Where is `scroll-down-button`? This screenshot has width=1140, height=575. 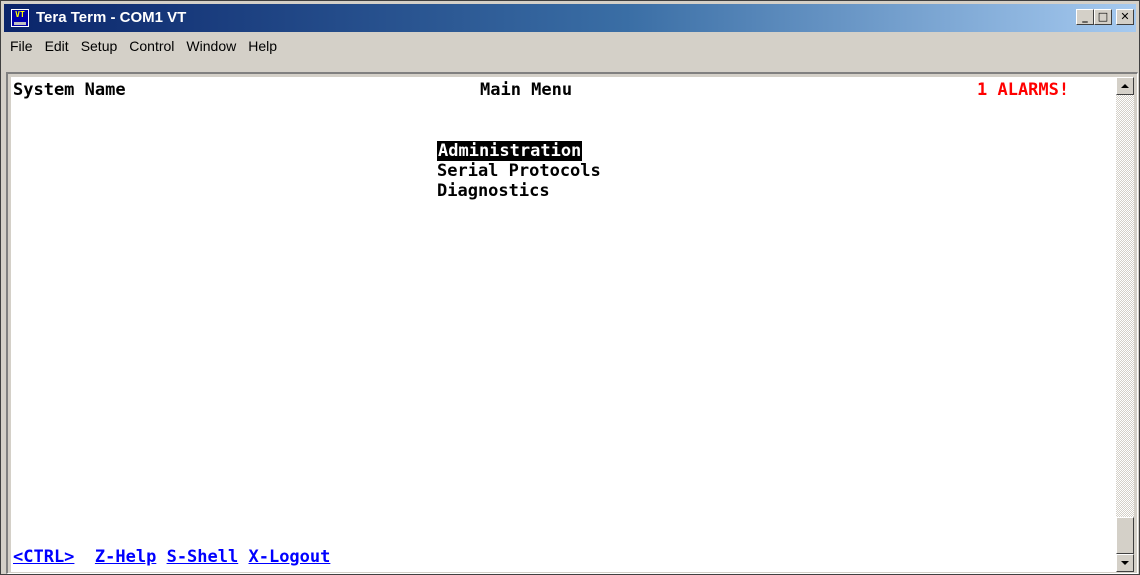
scroll-down-button is located at coordinates (1125, 563).